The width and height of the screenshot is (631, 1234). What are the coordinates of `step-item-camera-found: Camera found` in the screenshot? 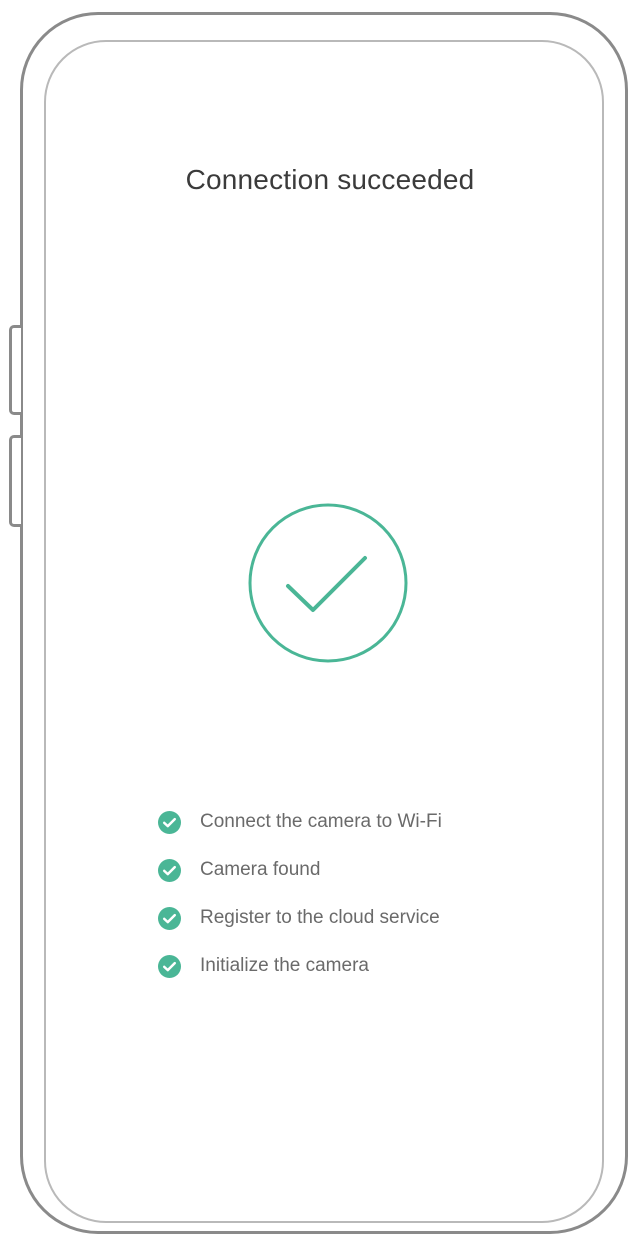 It's located at (300, 870).